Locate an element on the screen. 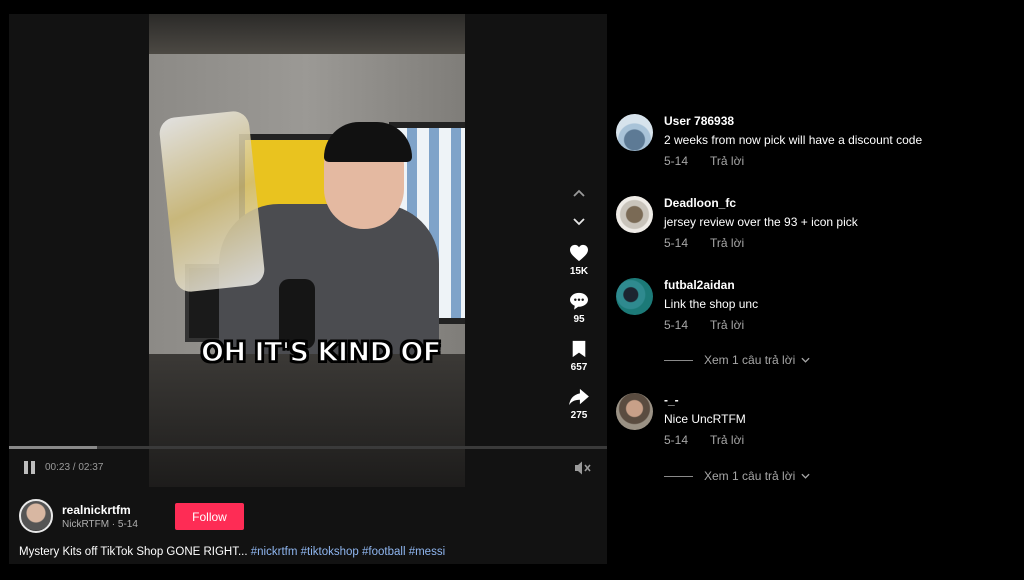 The height and width of the screenshot is (580, 1024). hashtag-link: #nickrtfm is located at coordinates (274, 552).